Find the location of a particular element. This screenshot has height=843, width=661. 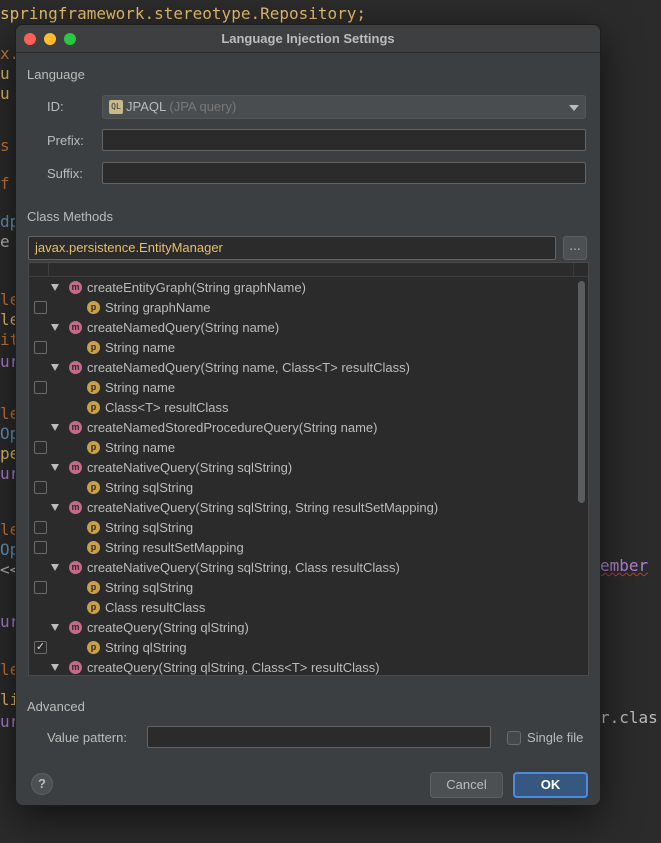

language-id-value: JPAQL (JPA query) is located at coordinates (181, 106).